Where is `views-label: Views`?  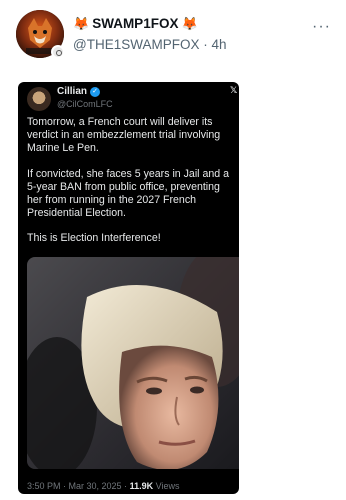
views-label: Views is located at coordinates (167, 486).